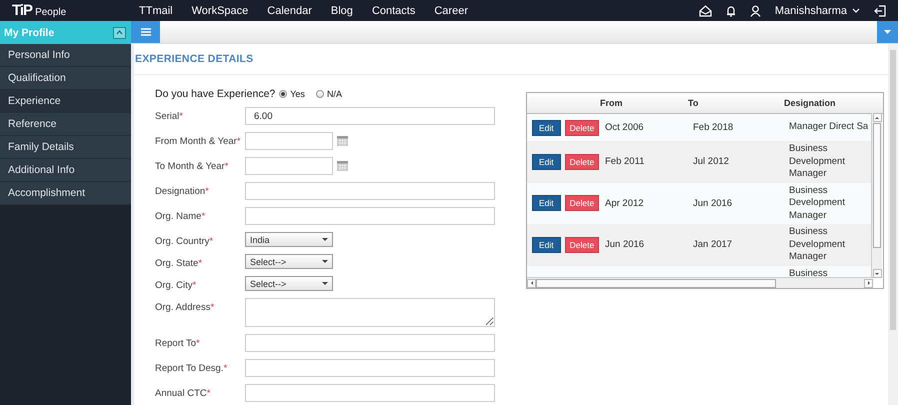  Describe the element at coordinates (50, 12) in the screenshot. I see `logo-text: People` at that location.